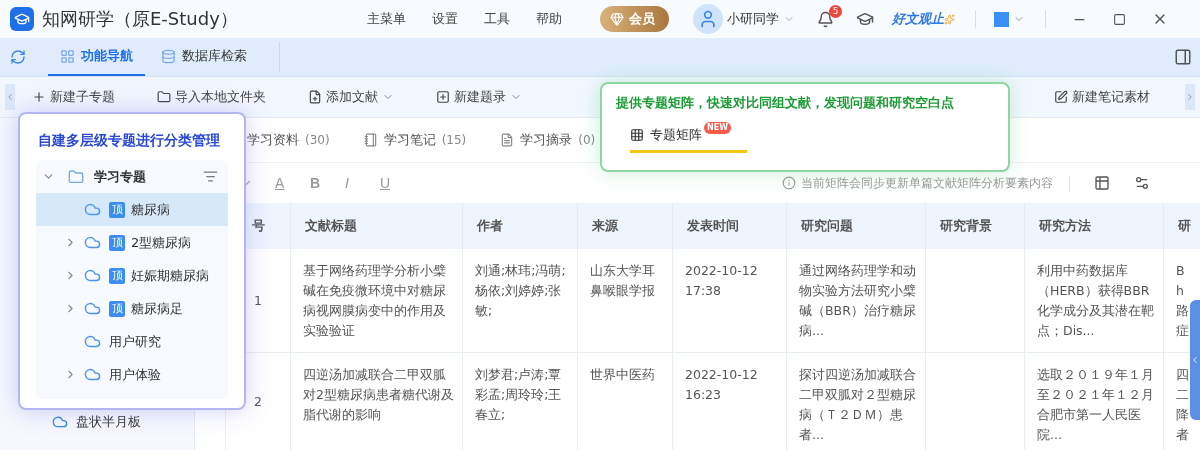 The height and width of the screenshot is (450, 1200). What do you see at coordinates (443, 97) in the screenshot?
I see `add-square-icon` at bounding box center [443, 97].